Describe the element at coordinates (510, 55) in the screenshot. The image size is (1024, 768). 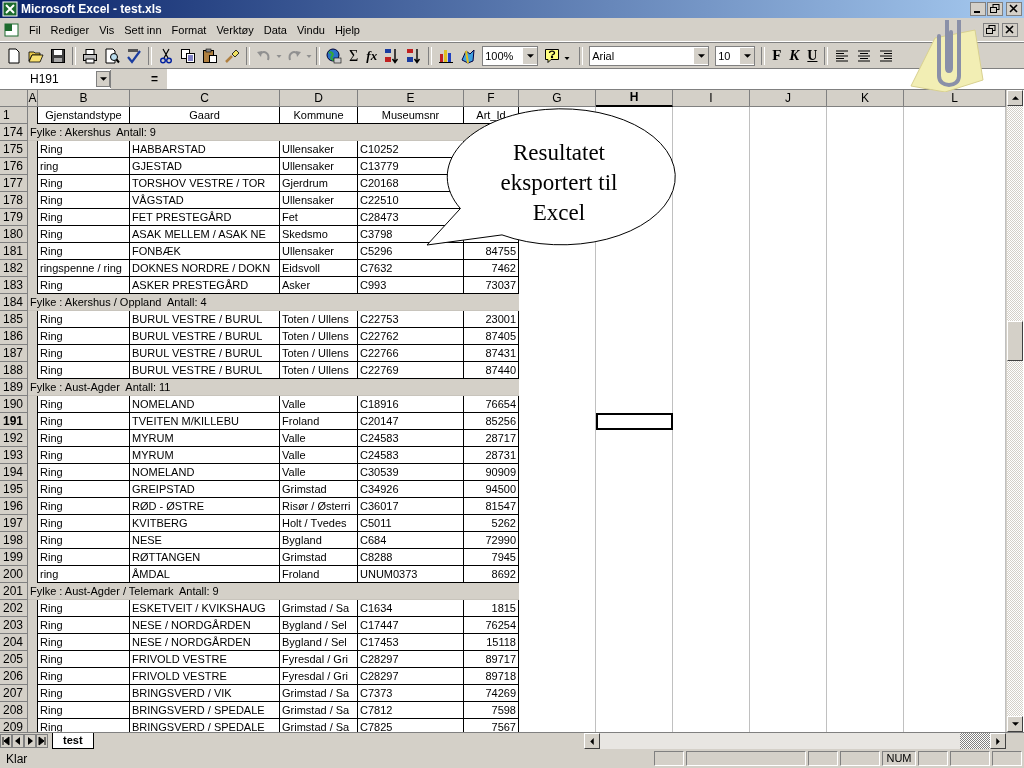
I see `zoom-dropdown: 100%` at that location.